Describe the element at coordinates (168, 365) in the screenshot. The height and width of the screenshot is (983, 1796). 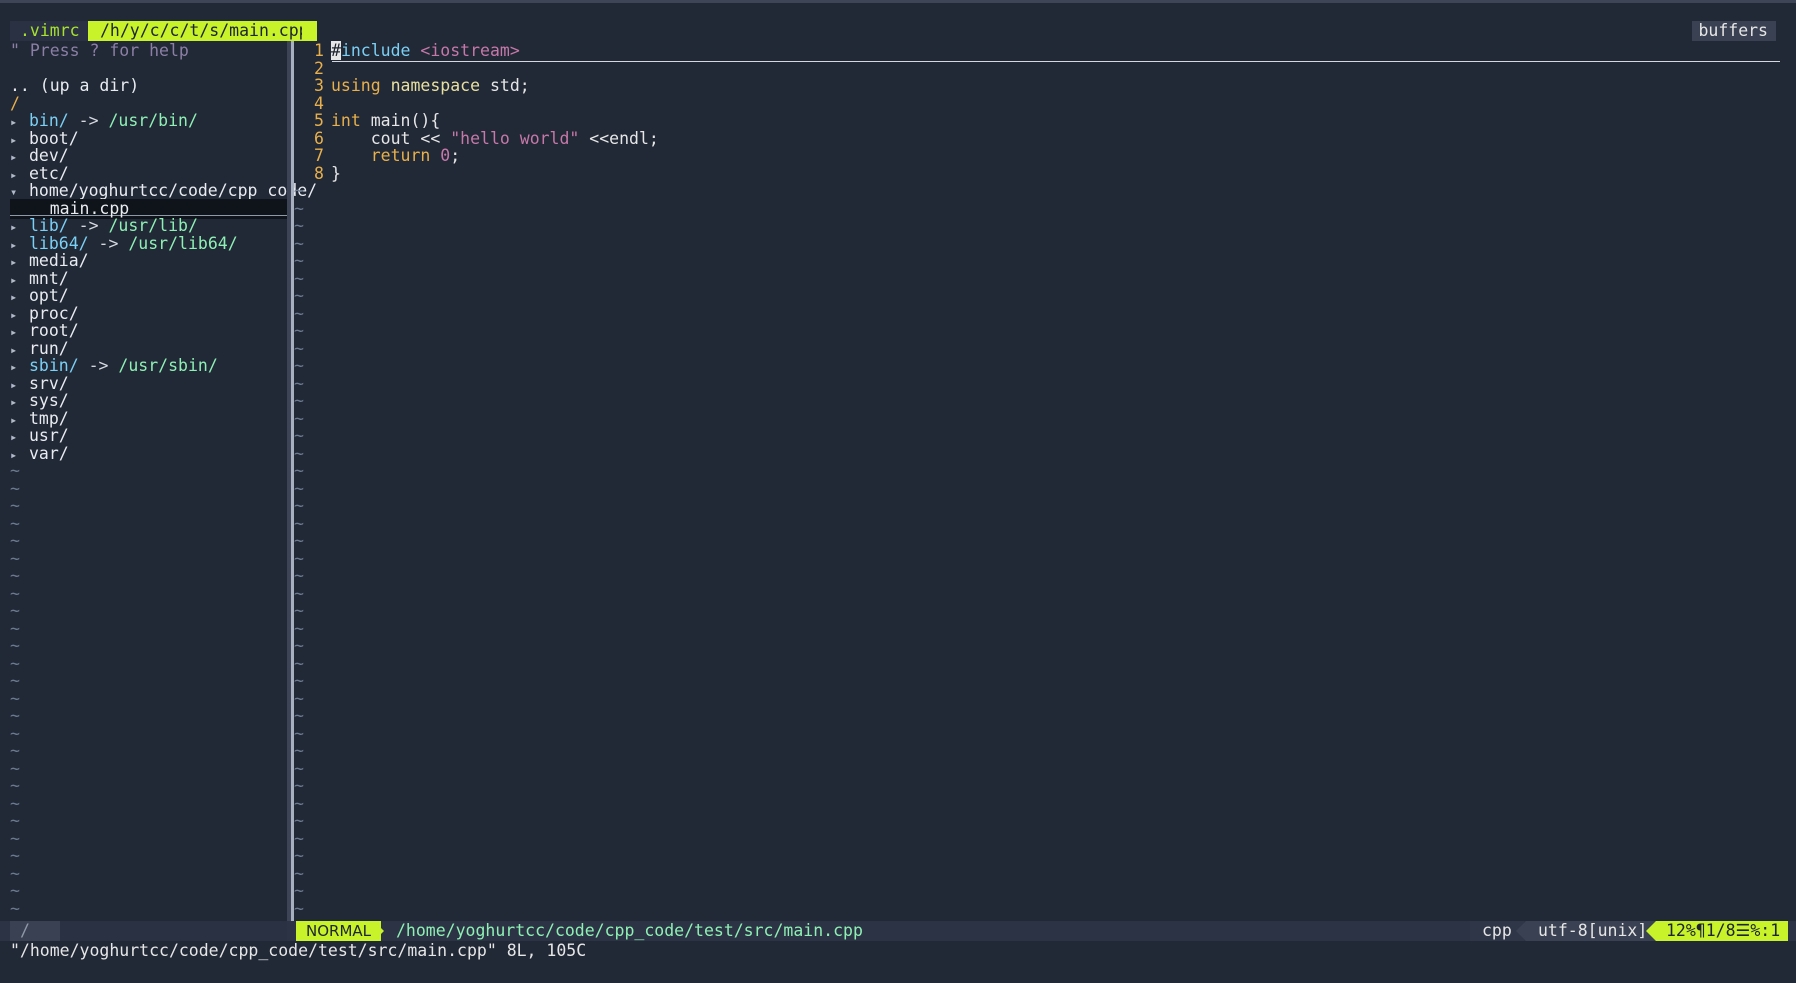
I see `link-target: /usr/sbin/` at that location.